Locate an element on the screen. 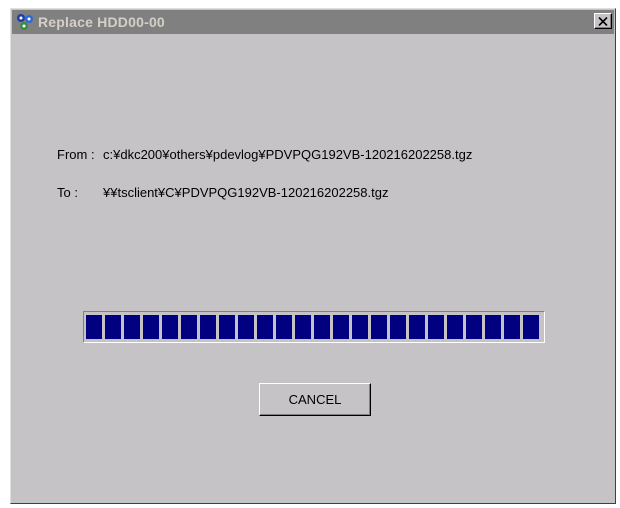  progress-fill is located at coordinates (314, 327).